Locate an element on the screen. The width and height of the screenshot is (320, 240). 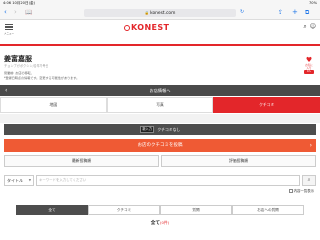
tab-shop-questions: お店への質問 is located at coordinates (268, 210).